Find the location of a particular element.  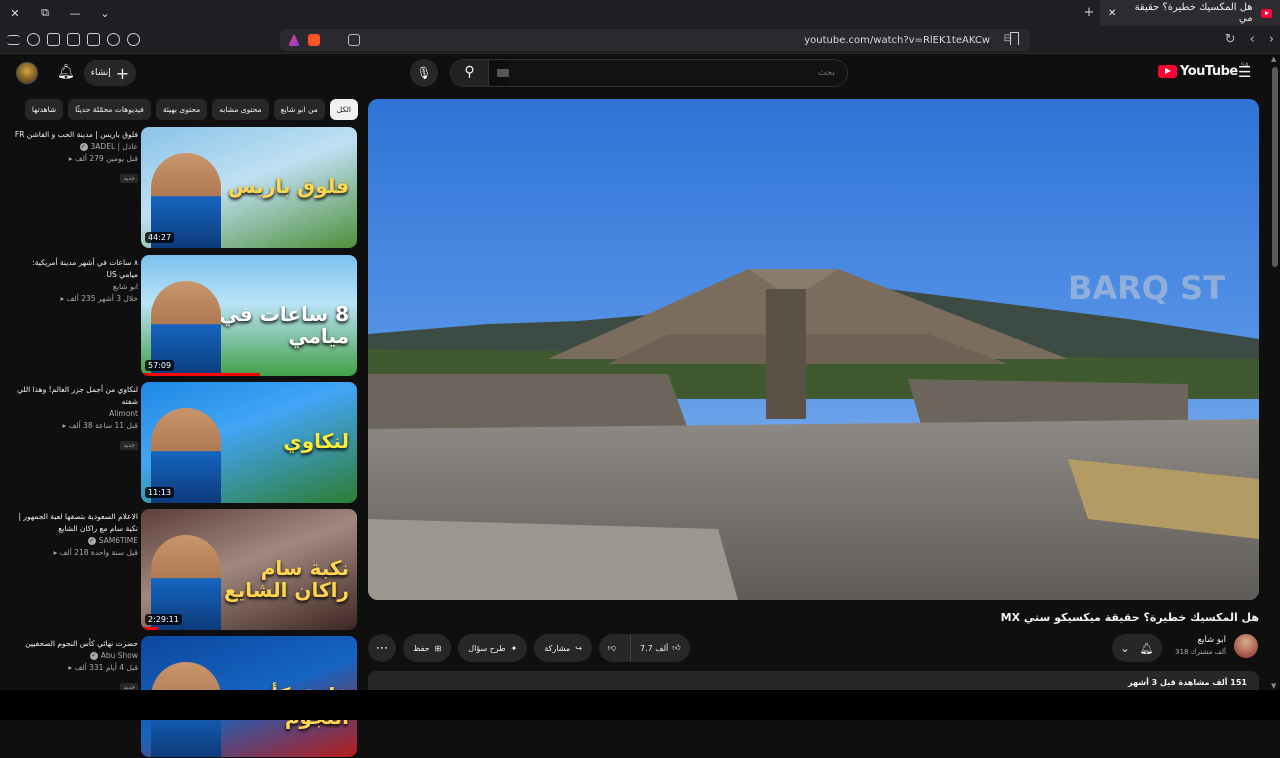

youtube-logo: YouTube SA is located at coordinates (1203, 70).